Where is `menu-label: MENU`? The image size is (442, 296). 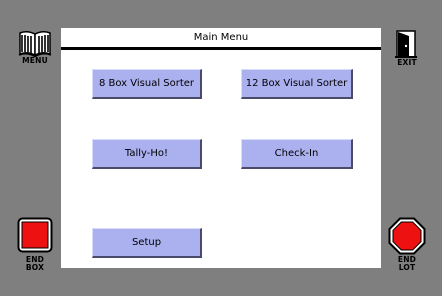
menu-label: MENU is located at coordinates (35, 60).